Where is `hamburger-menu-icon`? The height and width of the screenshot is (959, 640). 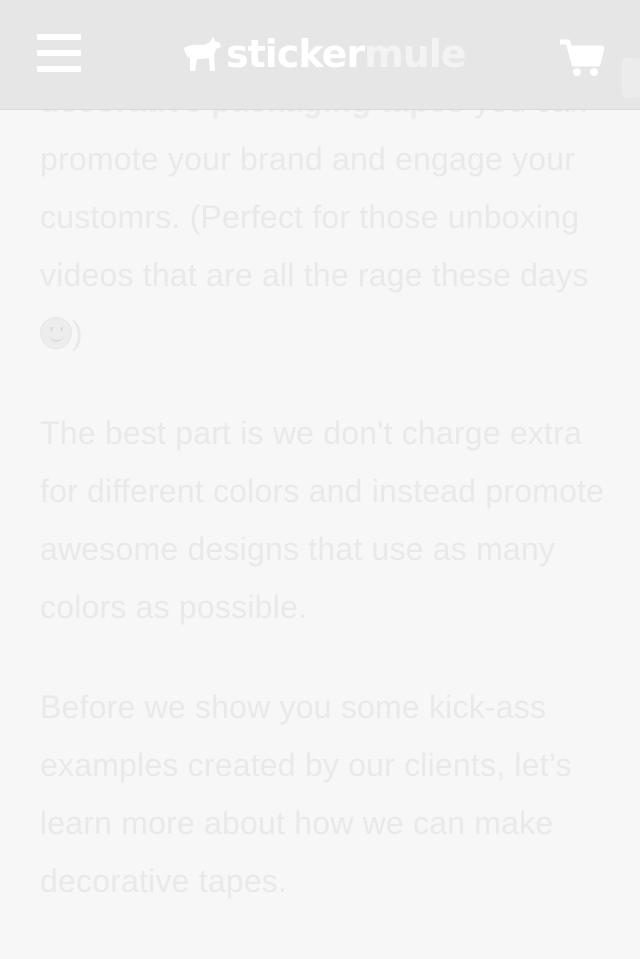 hamburger-menu-icon is located at coordinates (59, 53).